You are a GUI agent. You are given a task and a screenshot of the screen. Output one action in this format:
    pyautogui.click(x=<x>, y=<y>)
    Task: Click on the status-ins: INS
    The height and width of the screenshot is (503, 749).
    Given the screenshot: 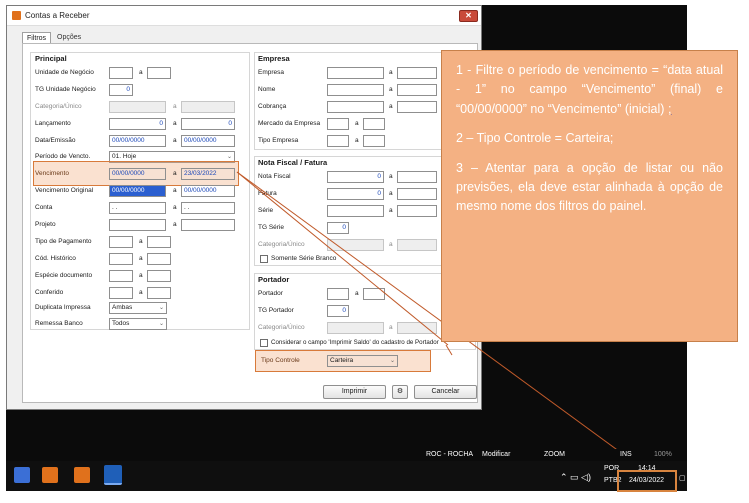 What is the action you would take?
    pyautogui.click(x=626, y=454)
    